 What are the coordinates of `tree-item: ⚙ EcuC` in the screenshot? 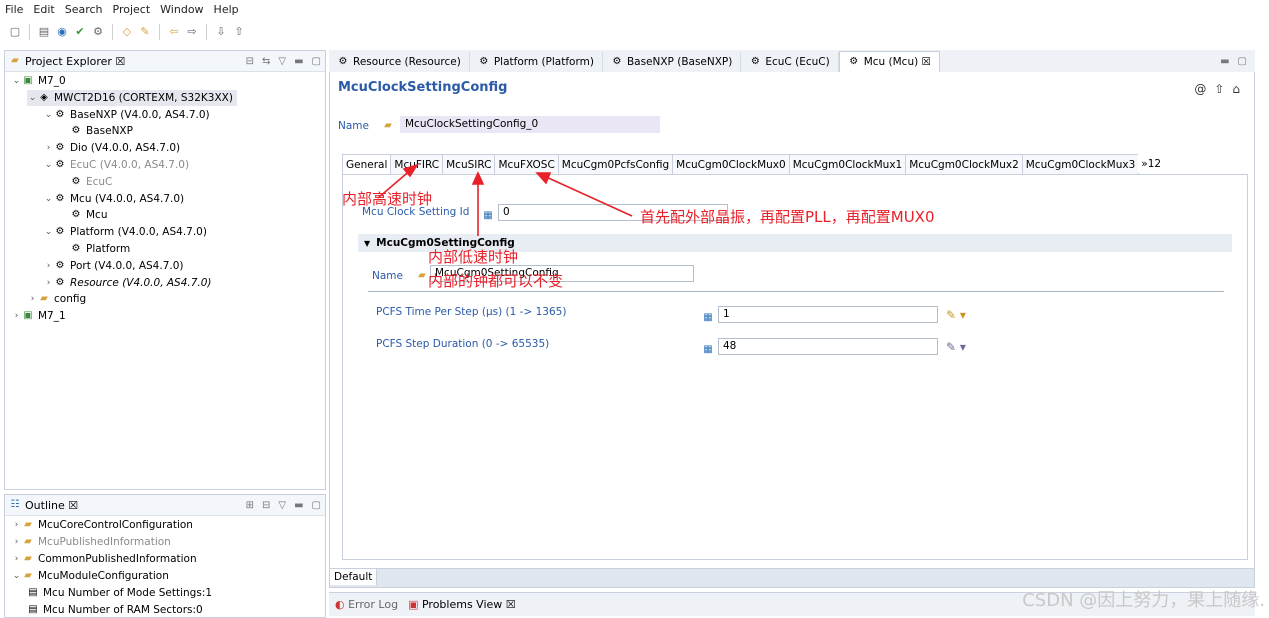 It's located at (86, 182).